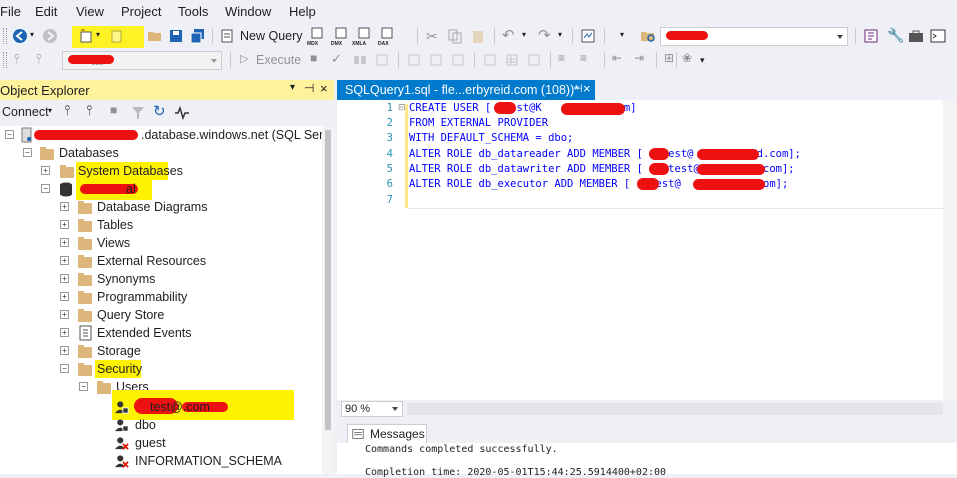 Image resolution: width=957 pixels, height=478 pixels. What do you see at coordinates (278, 60) in the screenshot?
I see `execute-button: Execute` at bounding box center [278, 60].